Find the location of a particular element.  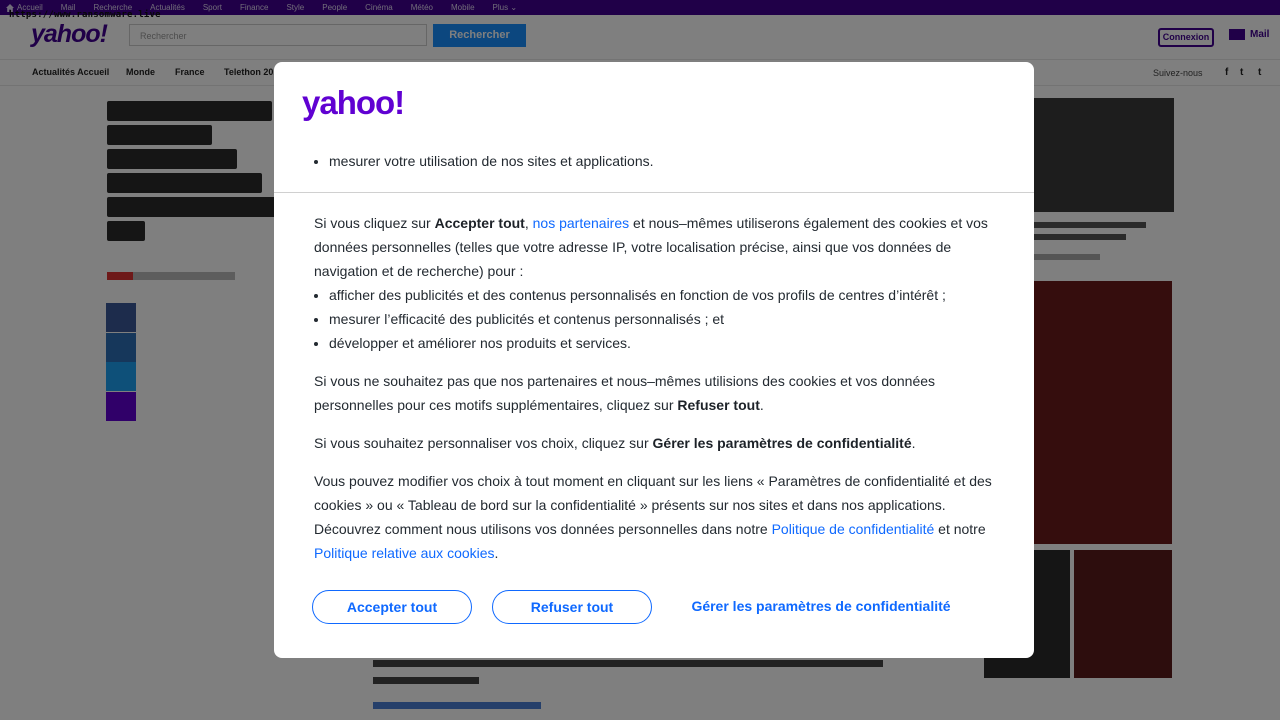

text: et notre is located at coordinates (960, 529).